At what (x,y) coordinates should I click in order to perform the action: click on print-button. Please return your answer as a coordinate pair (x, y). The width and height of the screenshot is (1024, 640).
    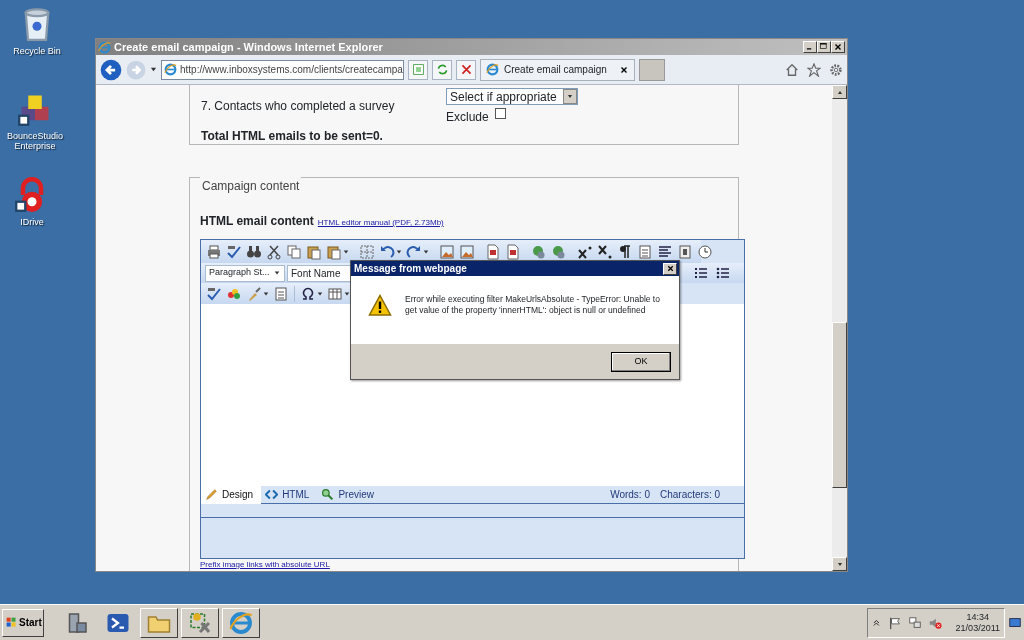
    Looking at the image, I should click on (214, 251).